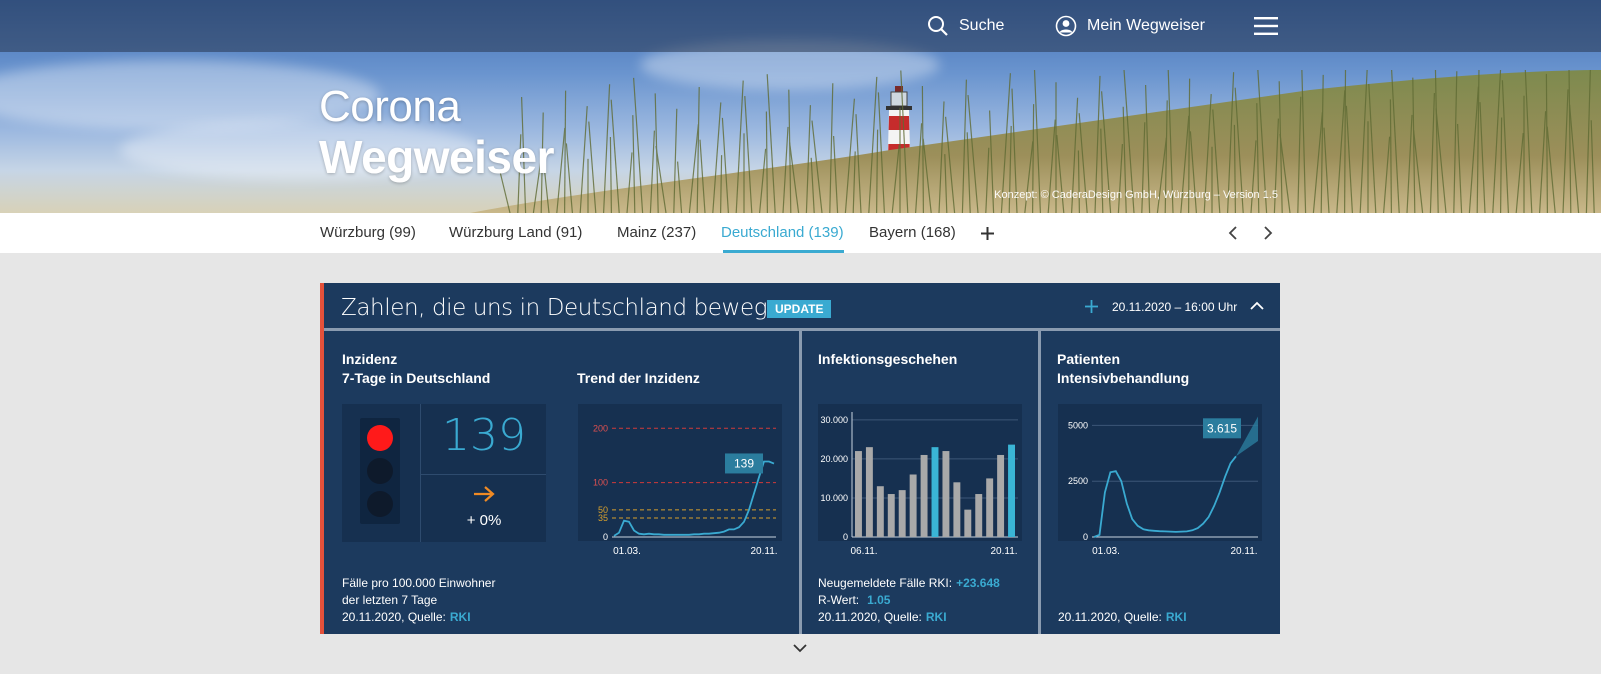 The width and height of the screenshot is (1601, 674). I want to click on y-tick-label: 5000, so click(1078, 425).